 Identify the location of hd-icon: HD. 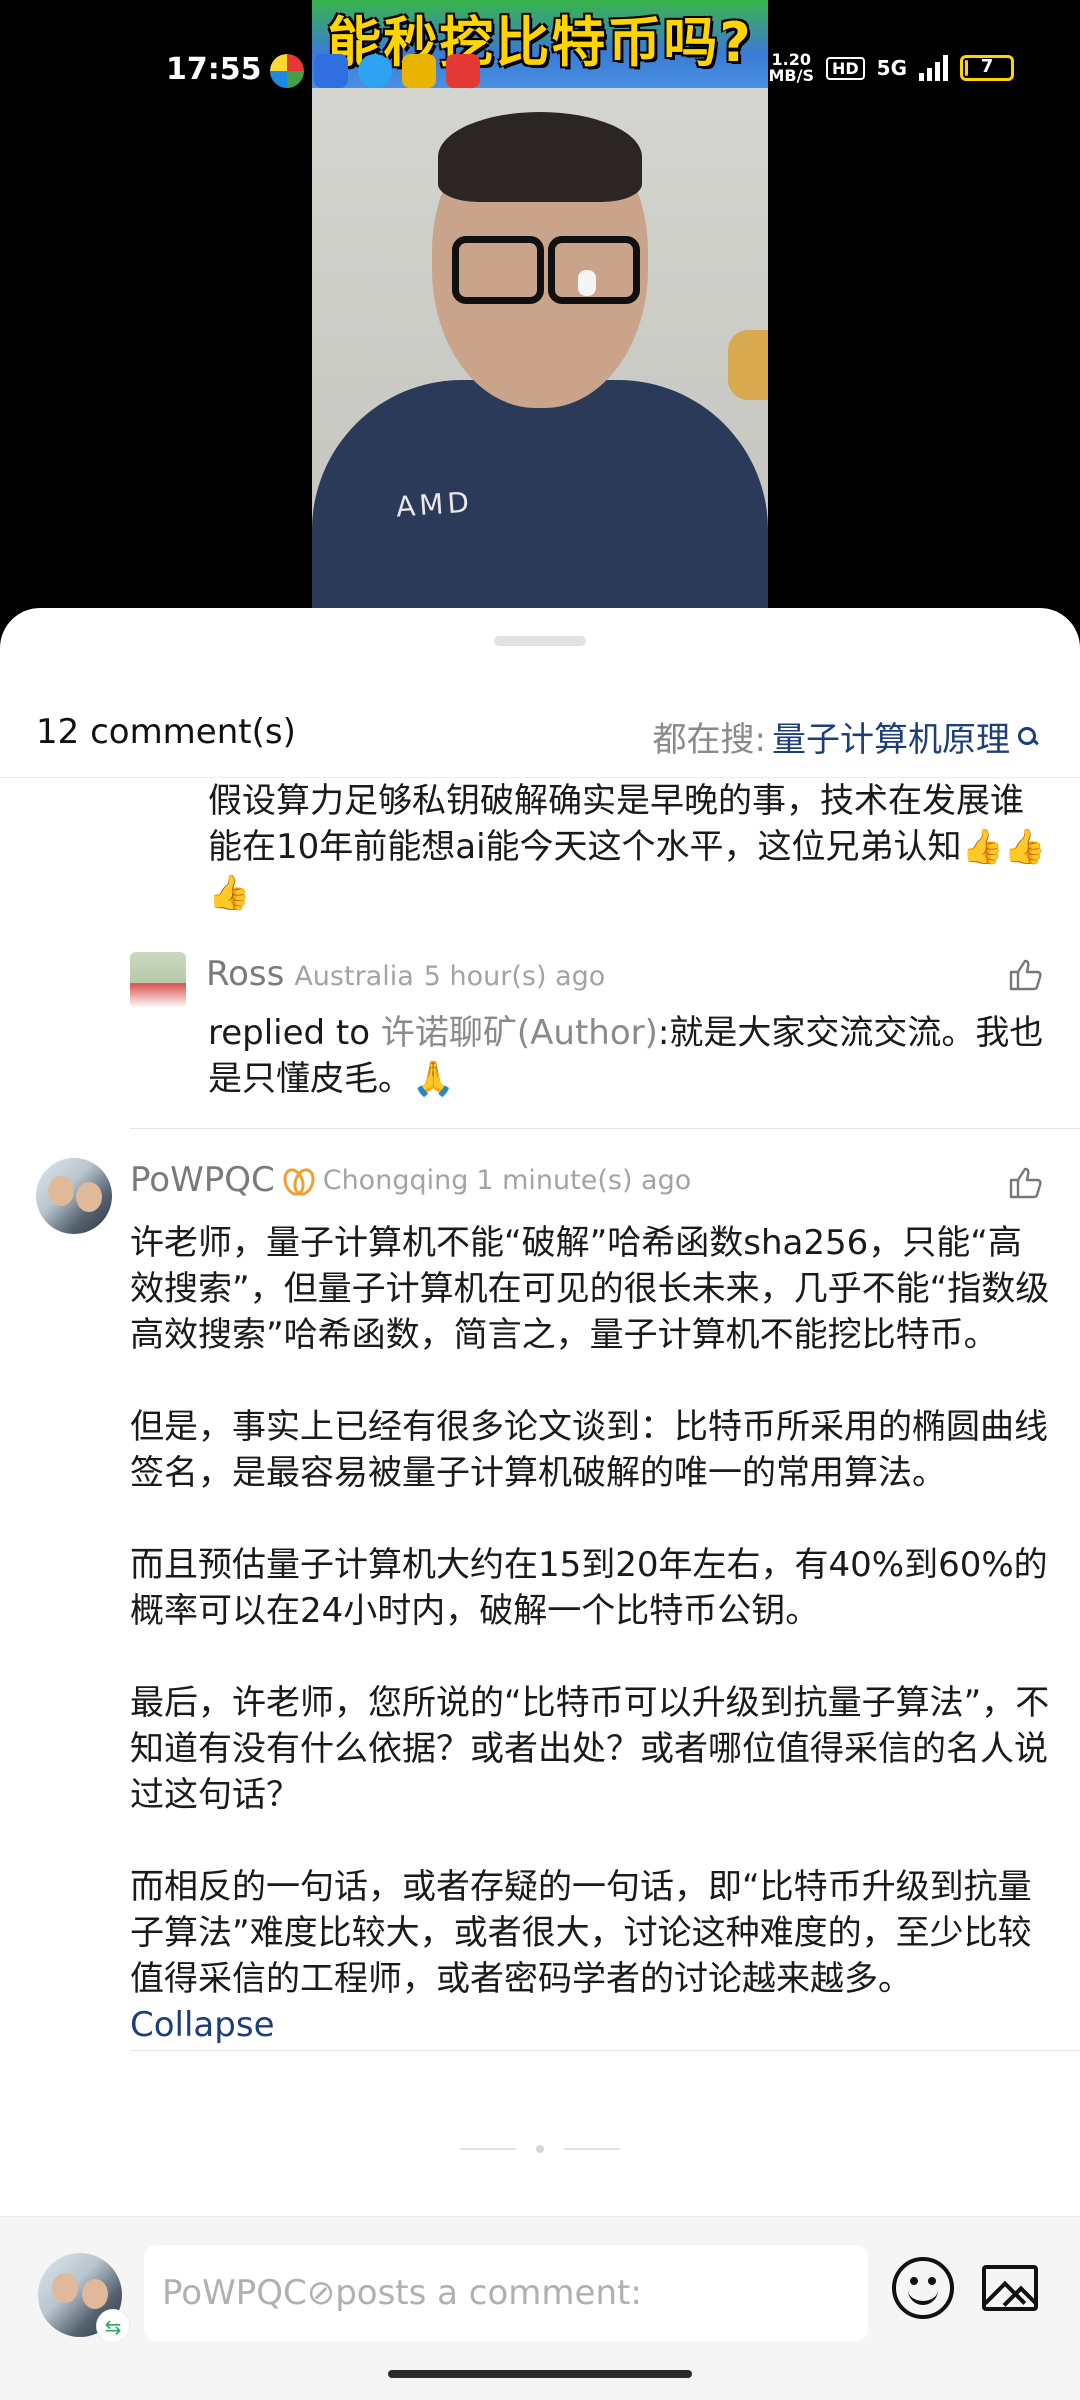
(845, 68).